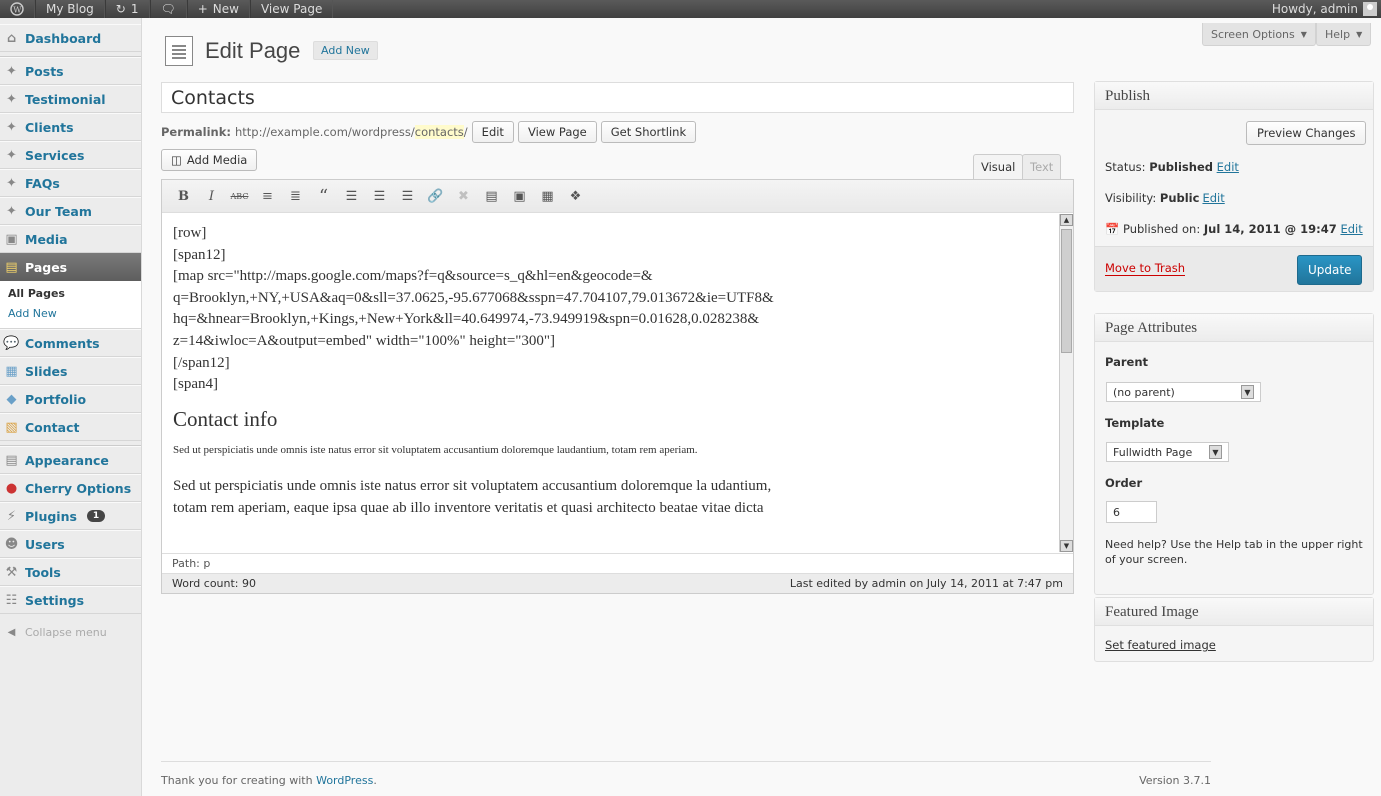 This screenshot has width=1381, height=796. I want to click on scroll-thumb, so click(1066, 291).